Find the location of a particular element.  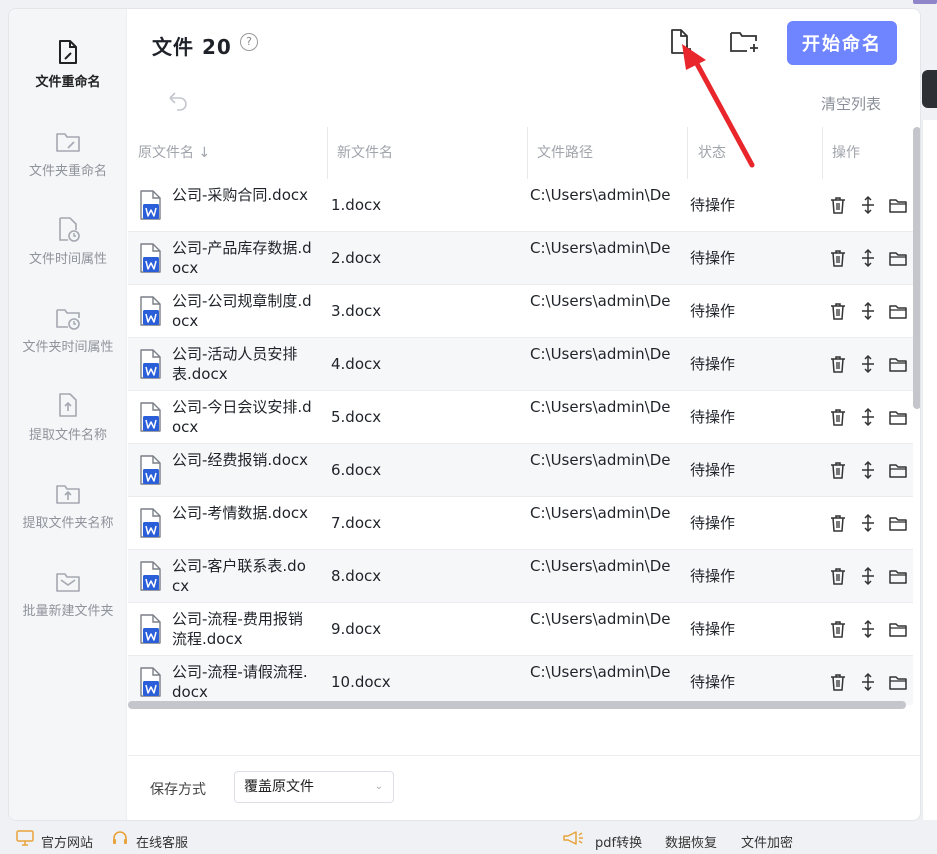

sidebar-item-extract-file-name: 提取文件名称 is located at coordinates (68, 430).